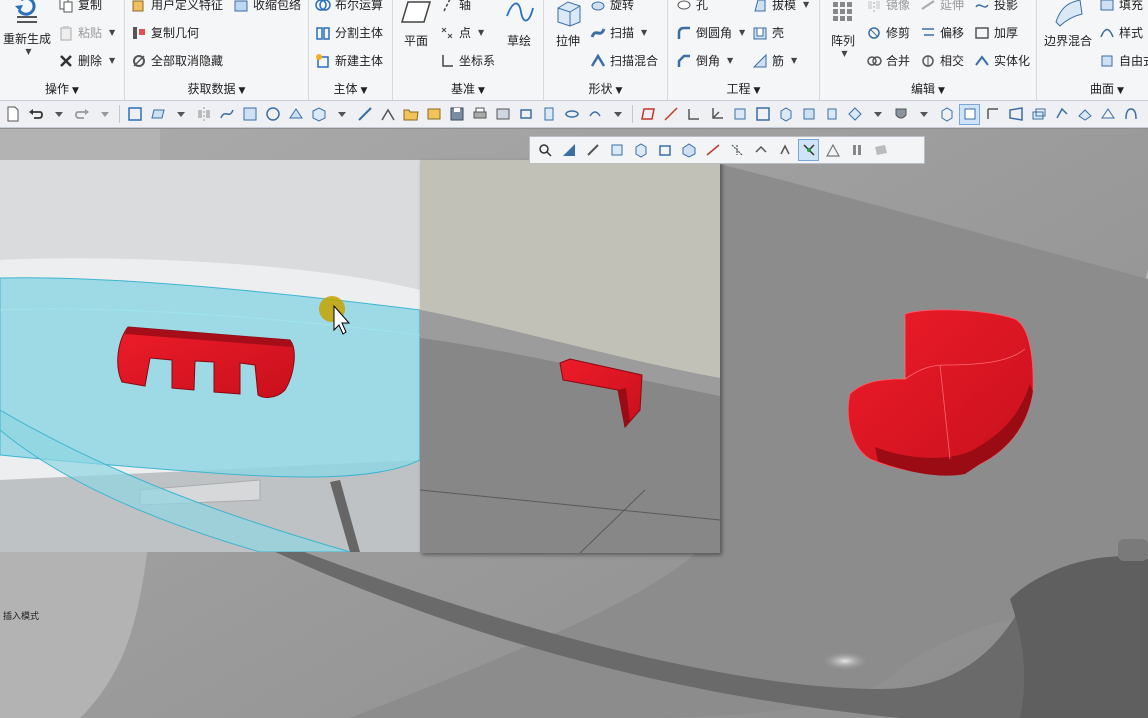 Image resolution: width=1148 pixels, height=718 pixels. What do you see at coordinates (832, 150) in the screenshot?
I see `annotation-toggle-icon` at bounding box center [832, 150].